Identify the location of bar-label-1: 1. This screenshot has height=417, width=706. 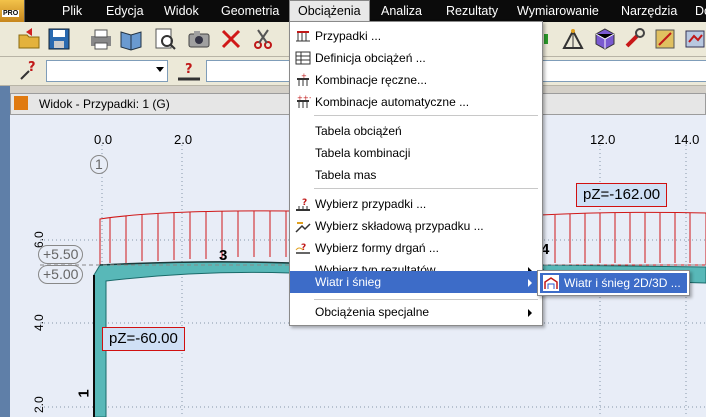
(84, 393).